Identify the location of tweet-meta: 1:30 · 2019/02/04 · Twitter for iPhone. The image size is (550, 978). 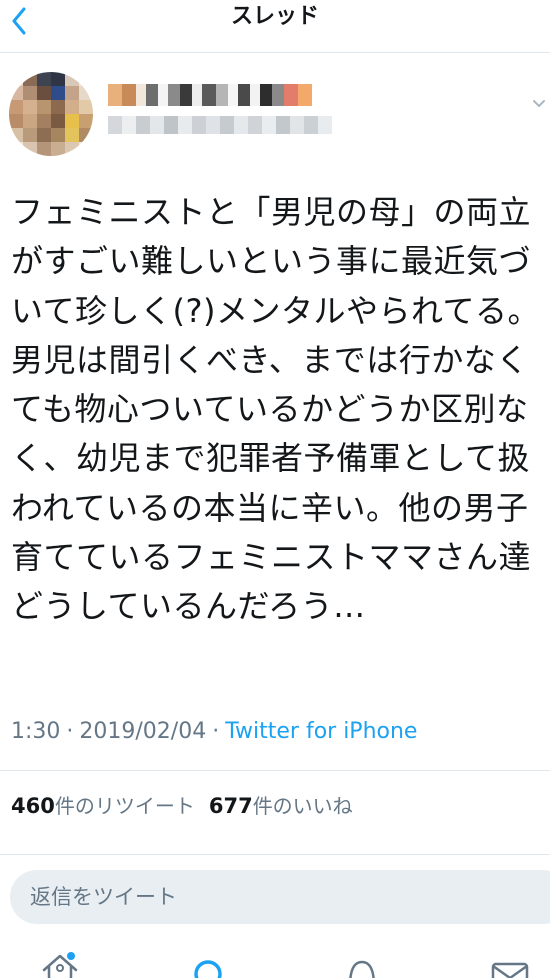
(214, 732).